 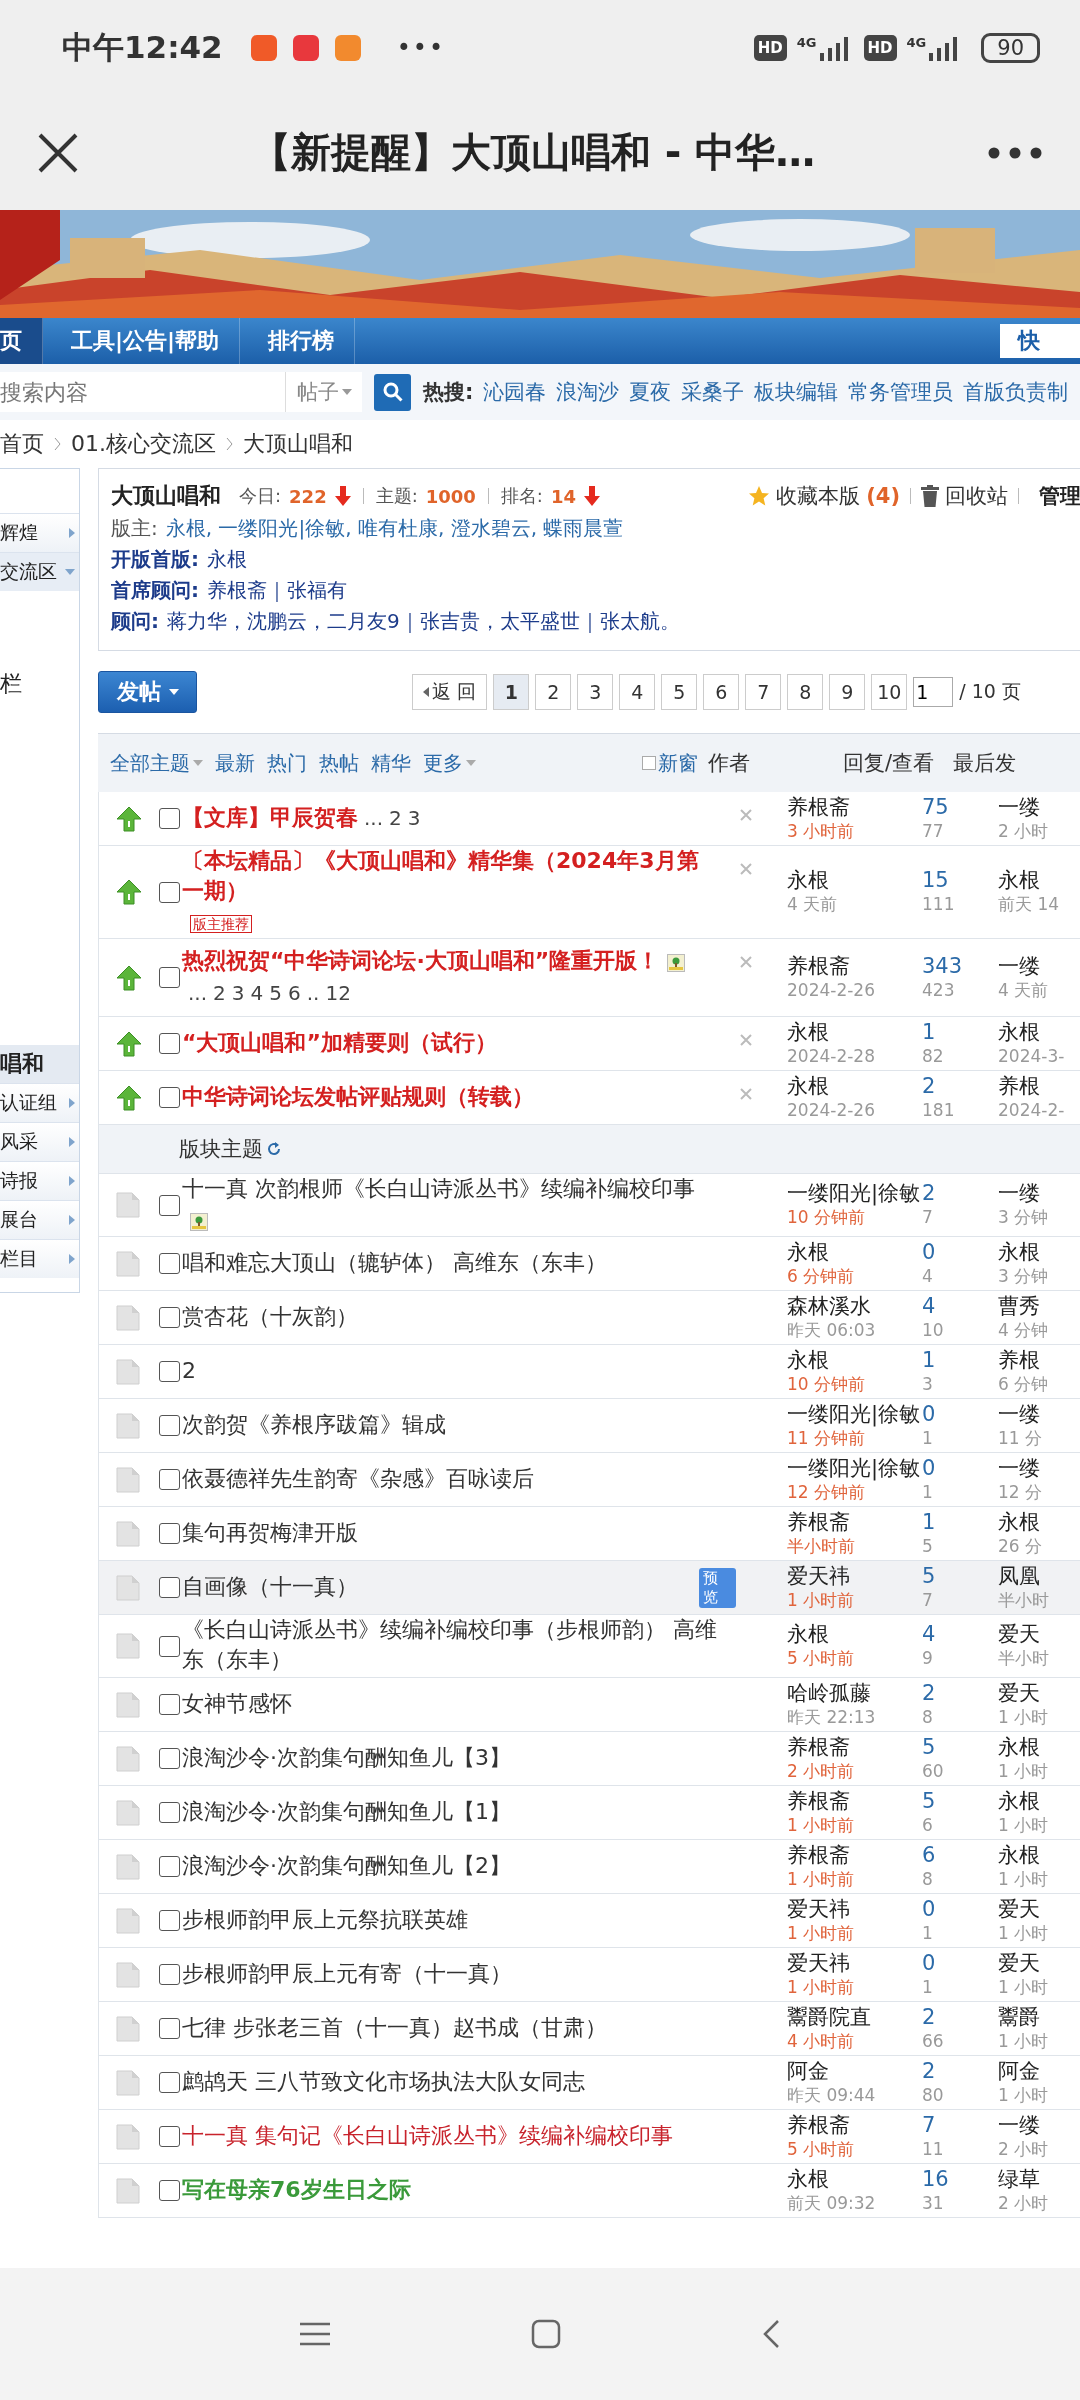 I want to click on thread-row: 十一真 集句记《长白山诗派丛书》续编补编校印事 养根斋 5 小时前 7 11 一缕 2 小时, so click(x=589, y=2137).